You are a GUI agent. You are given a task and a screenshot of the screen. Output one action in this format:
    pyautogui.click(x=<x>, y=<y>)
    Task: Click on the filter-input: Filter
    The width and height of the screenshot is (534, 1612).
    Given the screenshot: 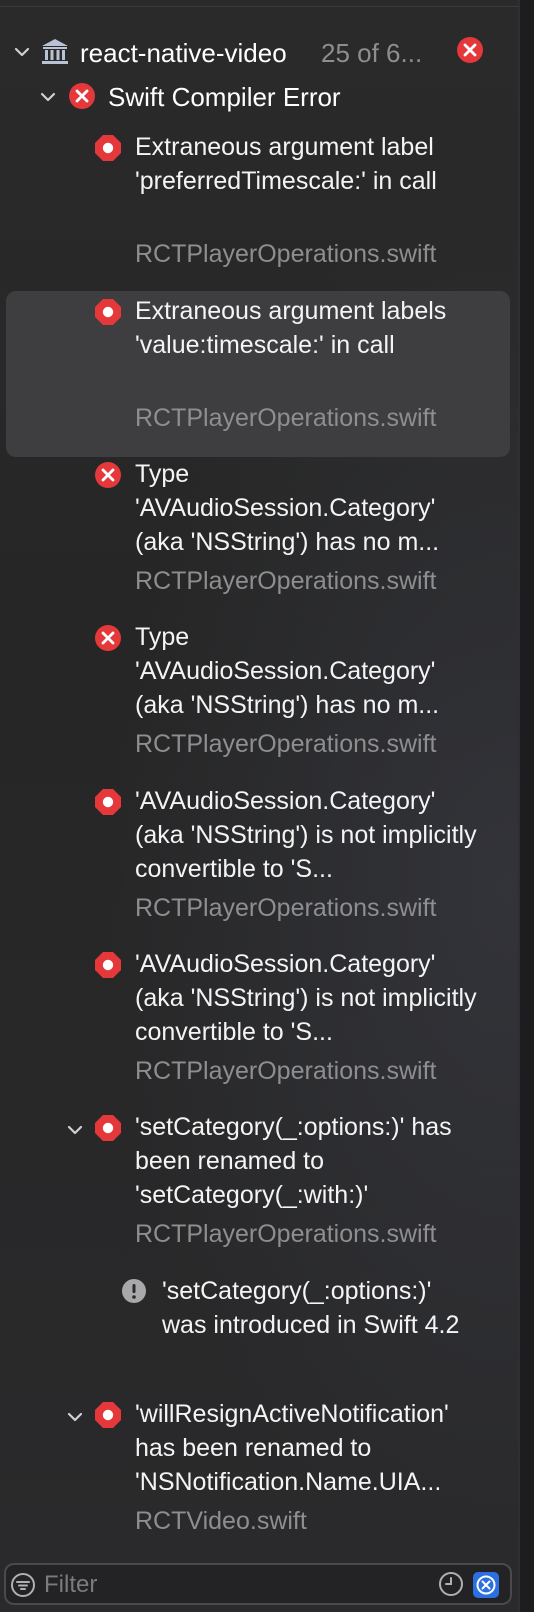 What is the action you would take?
    pyautogui.click(x=70, y=1585)
    